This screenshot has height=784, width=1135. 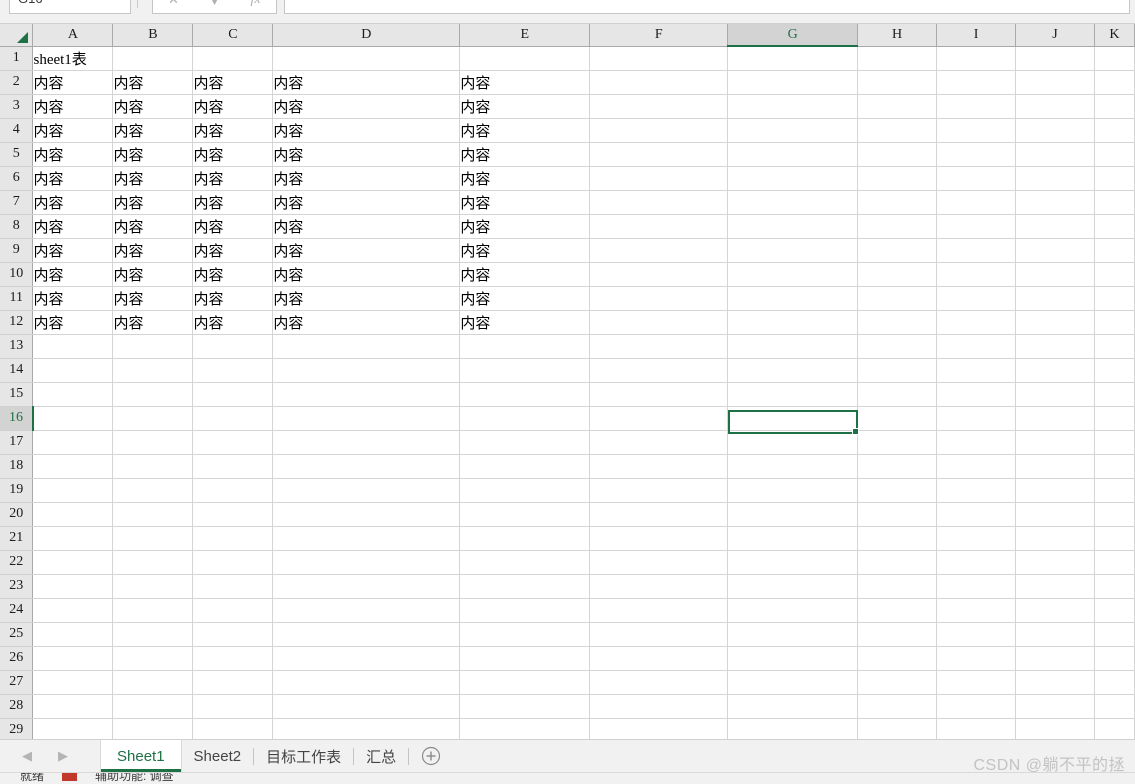 I want to click on cell-H5, so click(x=897, y=154).